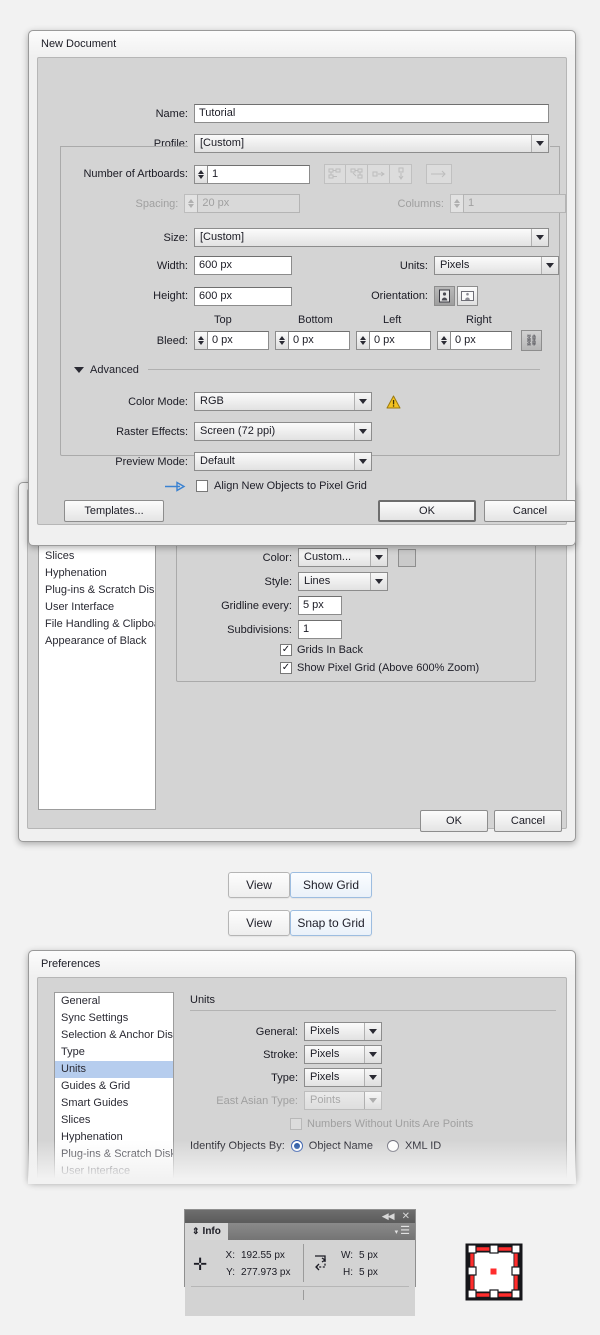 The width and height of the screenshot is (600, 1335). Describe the element at coordinates (530, 511) in the screenshot. I see `new-document-cancel-button: Cancel` at that location.